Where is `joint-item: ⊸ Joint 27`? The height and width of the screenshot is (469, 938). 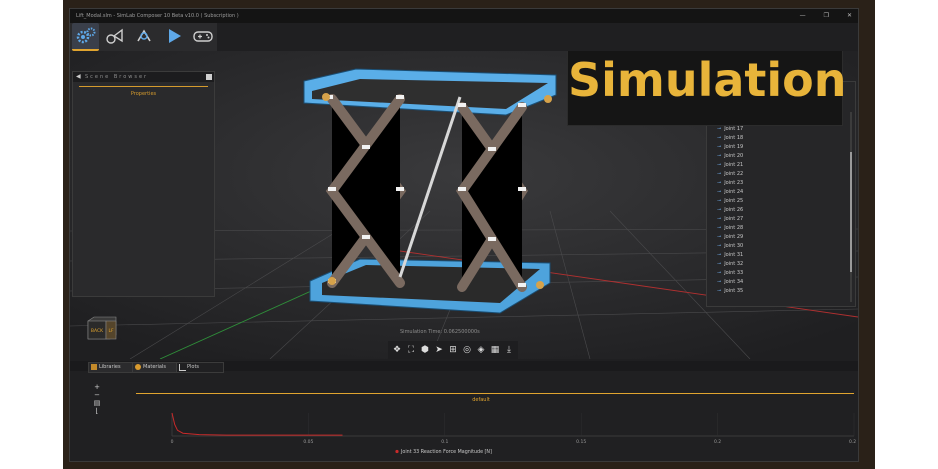
joint-item: ⊸ Joint 27 is located at coordinates (730, 219).